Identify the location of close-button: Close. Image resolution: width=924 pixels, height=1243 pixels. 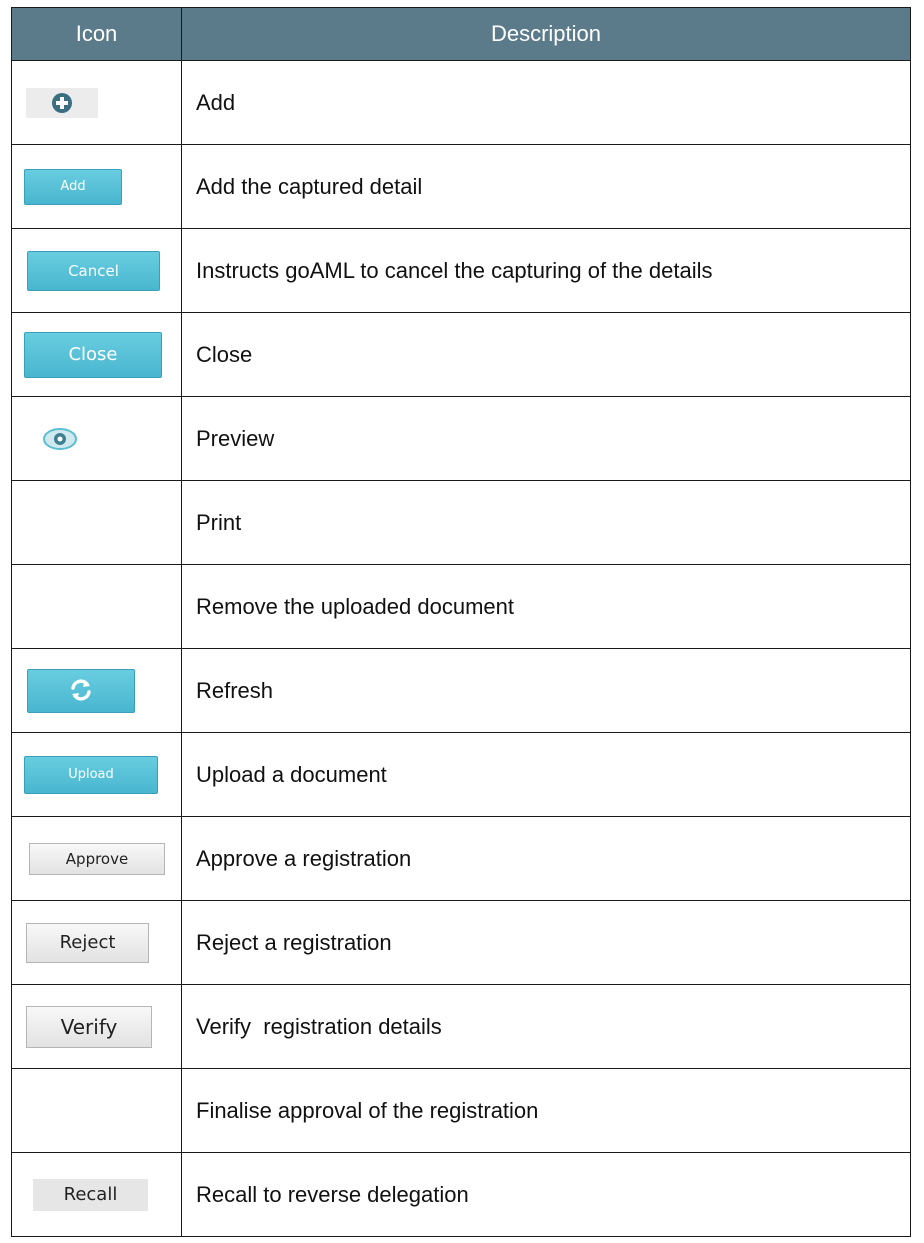
(93, 354).